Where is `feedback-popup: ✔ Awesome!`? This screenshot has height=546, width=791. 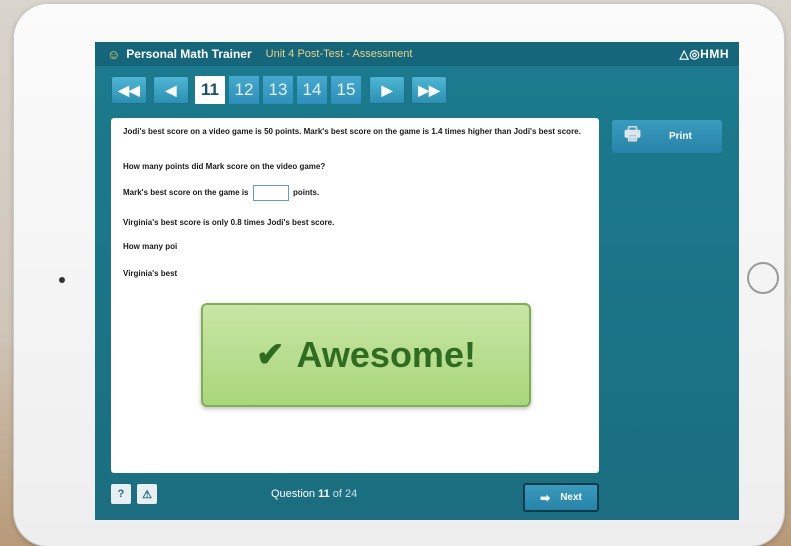 feedback-popup: ✔ Awesome! is located at coordinates (366, 355).